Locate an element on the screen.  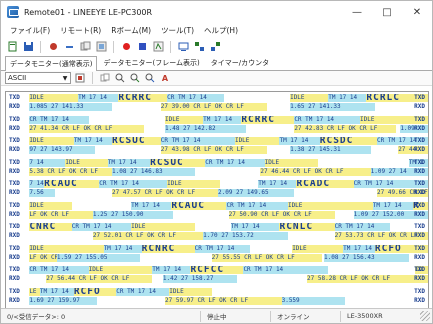
tx-data-segment: LE is located at coordinates (34, 291).